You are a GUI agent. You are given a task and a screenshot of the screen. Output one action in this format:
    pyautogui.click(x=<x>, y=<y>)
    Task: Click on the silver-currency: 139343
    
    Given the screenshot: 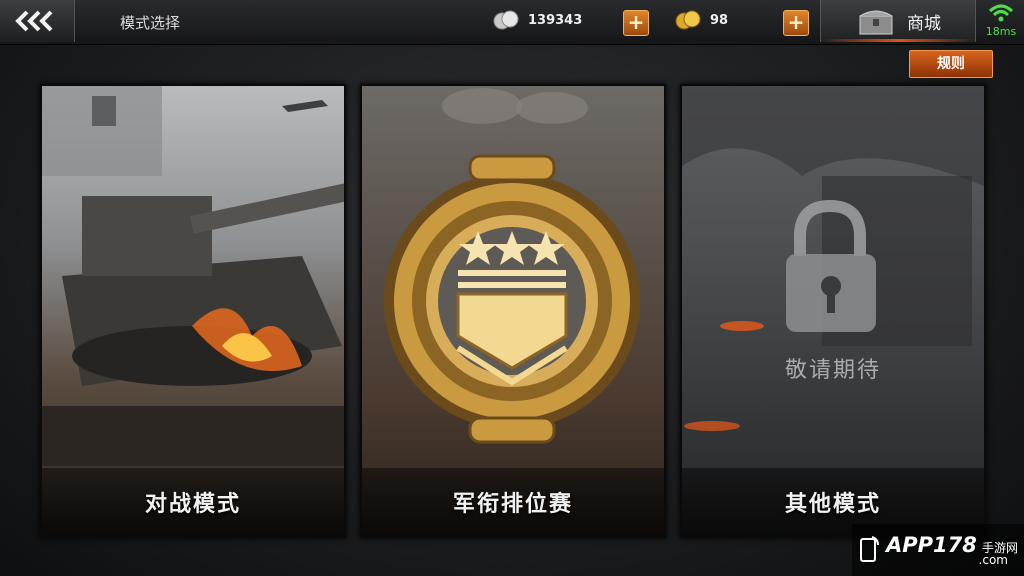 What is the action you would take?
    pyautogui.click(x=537, y=20)
    